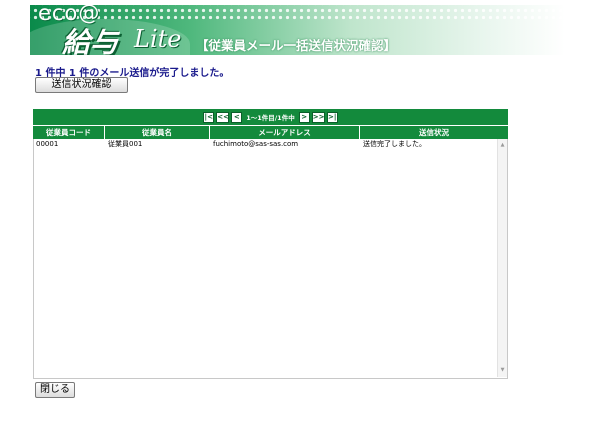 The image size is (600, 430). What do you see at coordinates (256, 144) in the screenshot?
I see `cell-email: fuchimoto@sas-sas.com` at bounding box center [256, 144].